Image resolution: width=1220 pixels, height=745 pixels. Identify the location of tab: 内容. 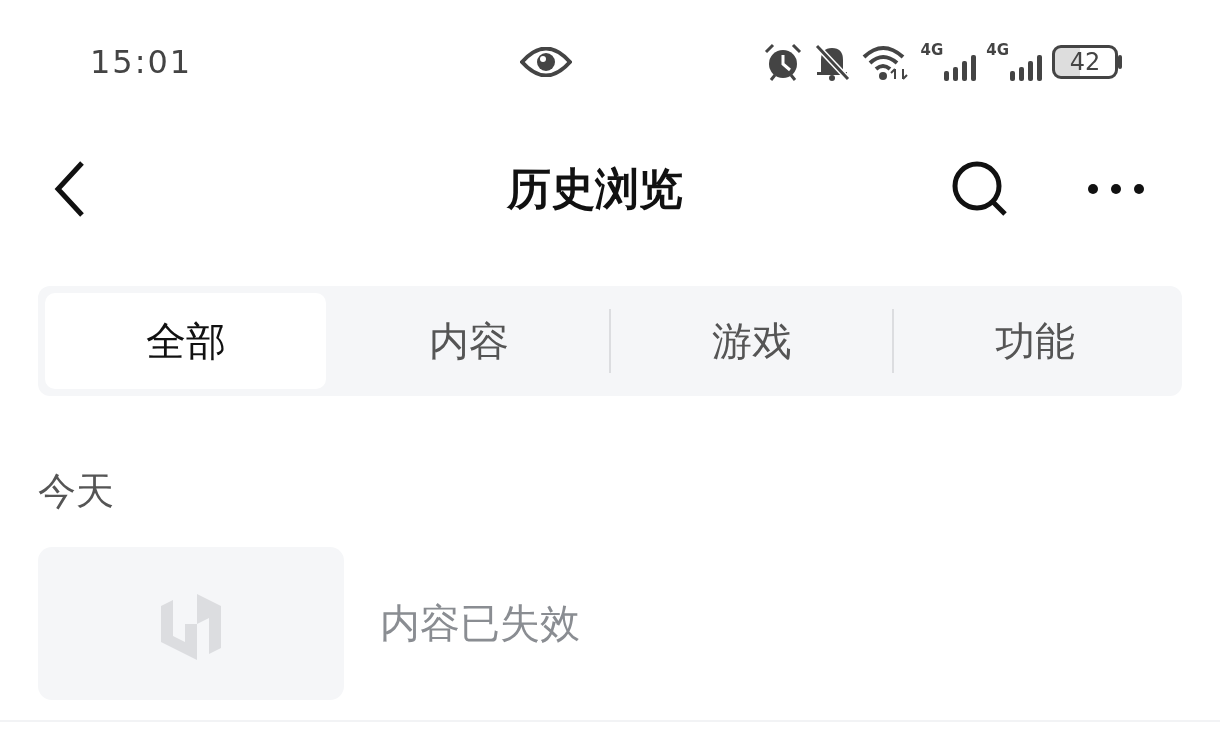
(468, 341).